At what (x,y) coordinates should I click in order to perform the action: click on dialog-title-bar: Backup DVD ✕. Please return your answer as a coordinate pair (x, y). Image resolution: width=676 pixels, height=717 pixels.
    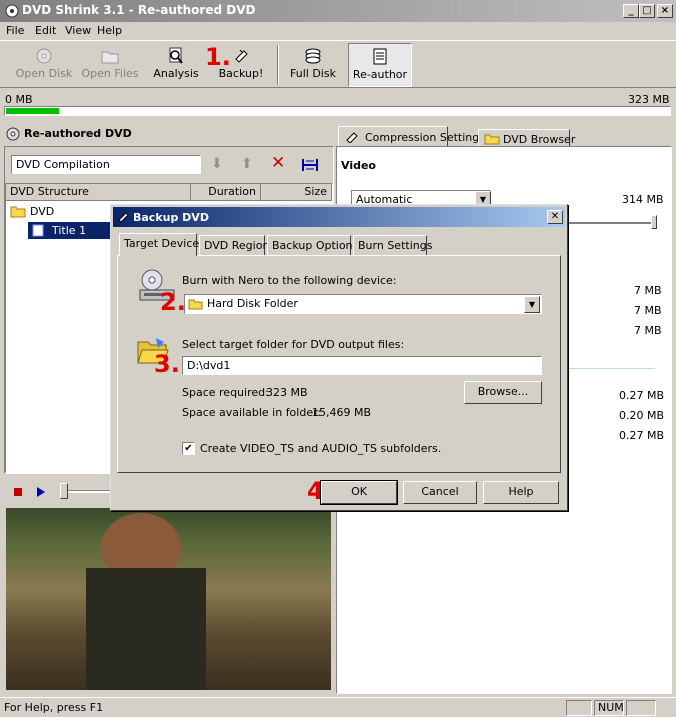
    Looking at the image, I should click on (339, 217).